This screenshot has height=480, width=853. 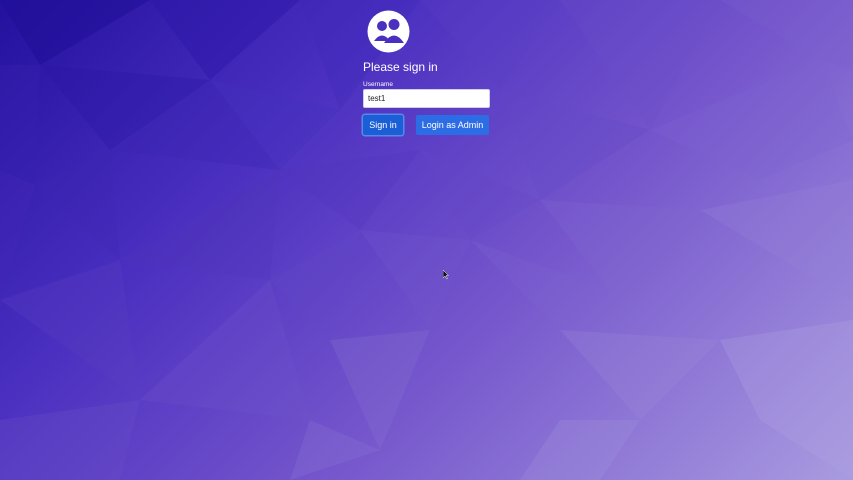 I want to click on mouse-pointer-icon, so click(x=446, y=273).